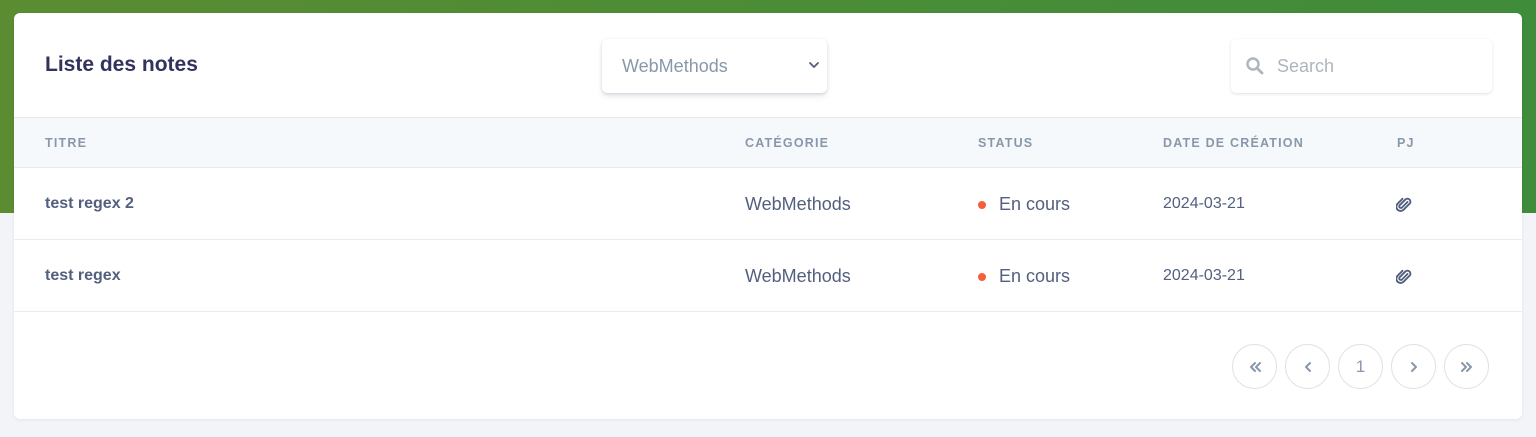  What do you see at coordinates (1255, 66) in the screenshot?
I see `search-icon` at bounding box center [1255, 66].